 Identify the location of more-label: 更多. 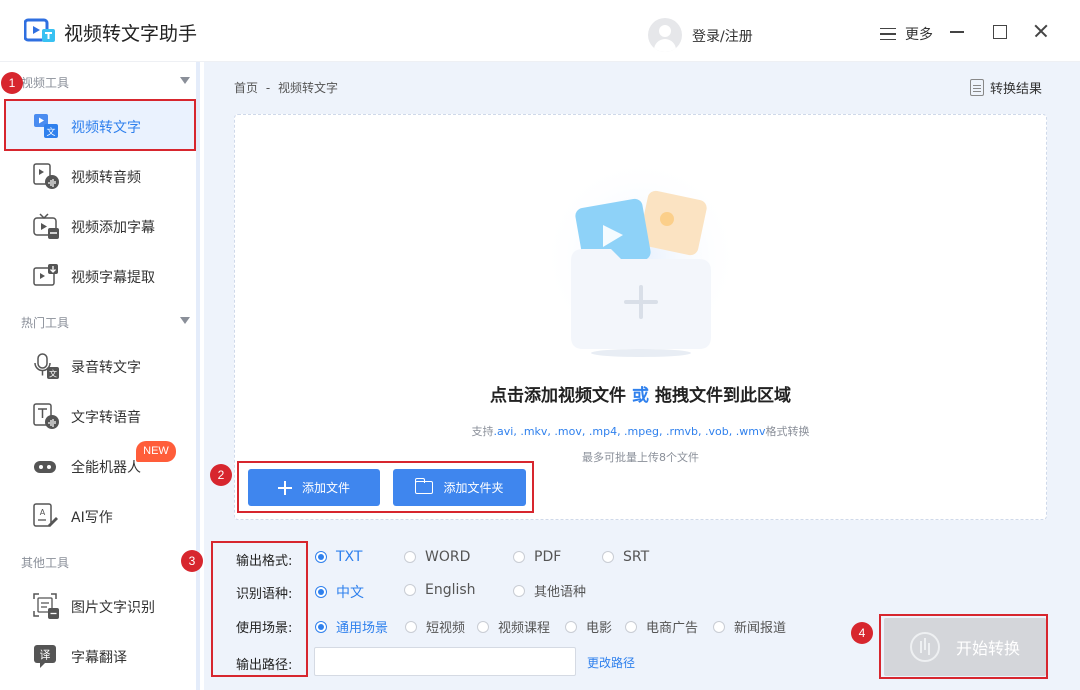
(919, 35).